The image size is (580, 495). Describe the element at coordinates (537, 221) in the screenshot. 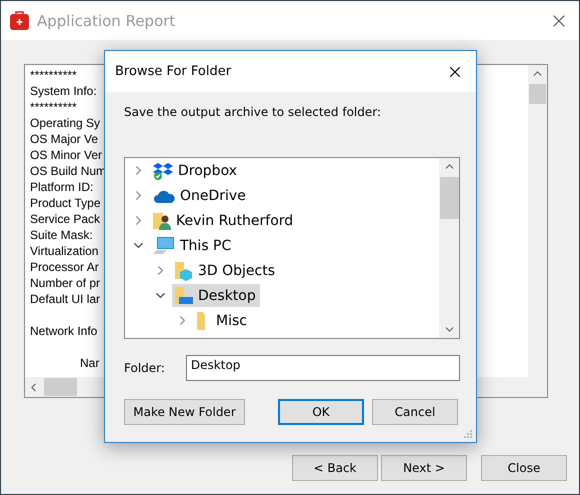

I see `vertical-scrollbar` at that location.